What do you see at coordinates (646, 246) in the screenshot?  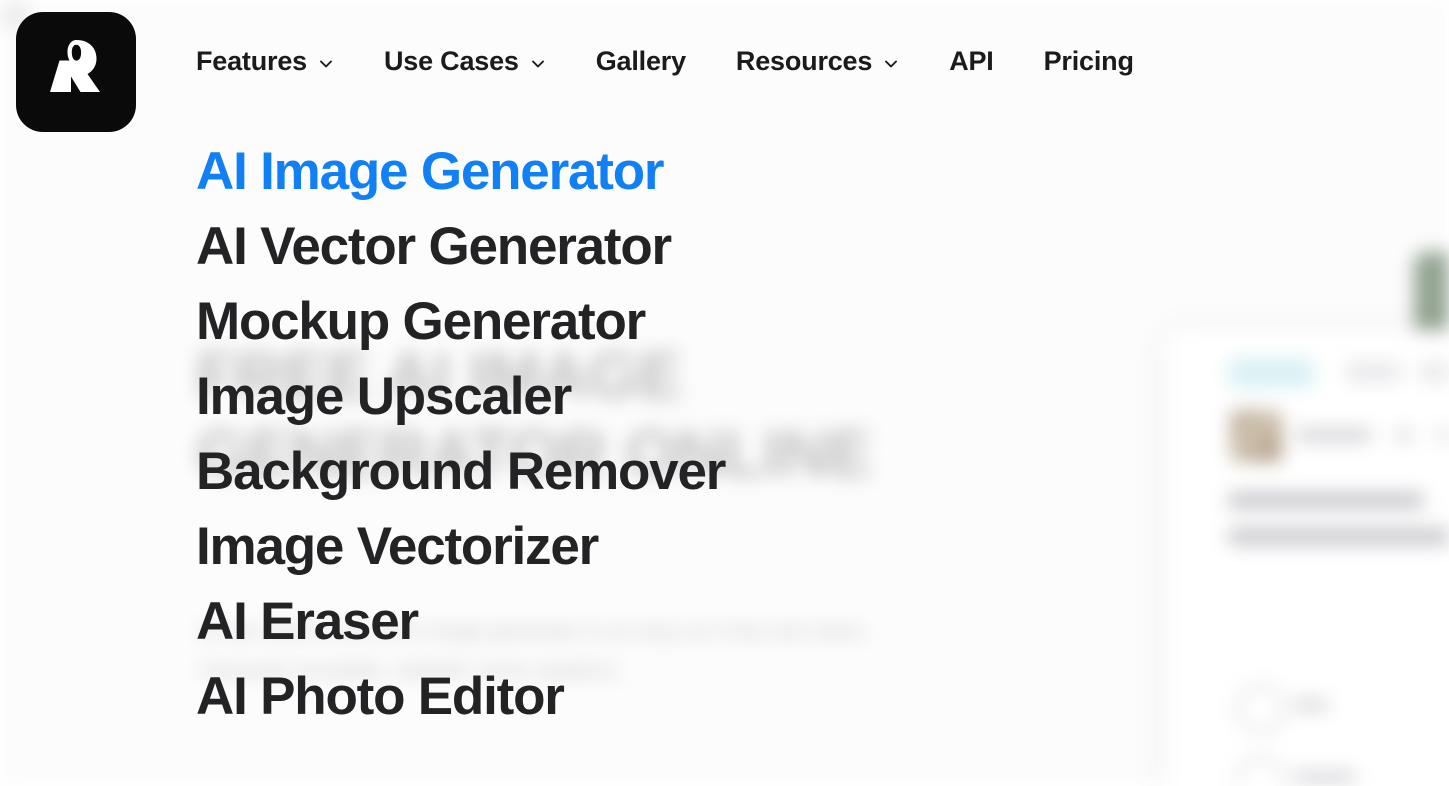 I see `menu-item-ai-vector-generator: AI Vector Generator` at bounding box center [646, 246].